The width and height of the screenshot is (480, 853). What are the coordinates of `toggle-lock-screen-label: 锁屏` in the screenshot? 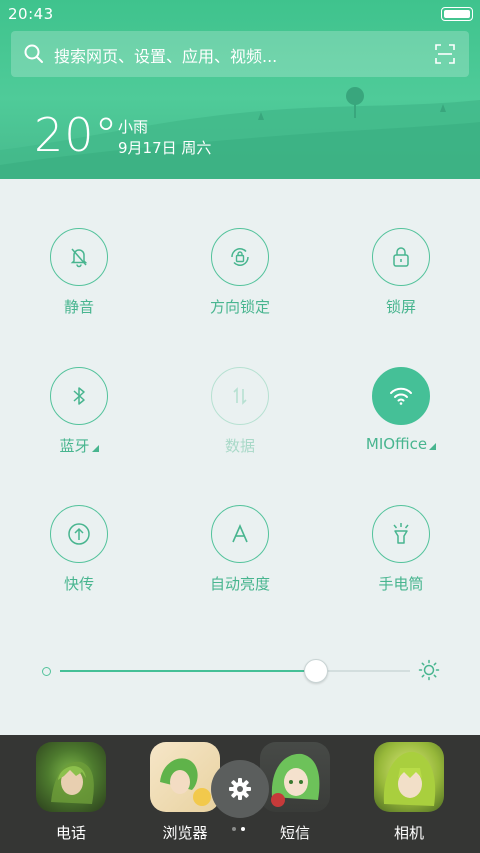 It's located at (400, 307).